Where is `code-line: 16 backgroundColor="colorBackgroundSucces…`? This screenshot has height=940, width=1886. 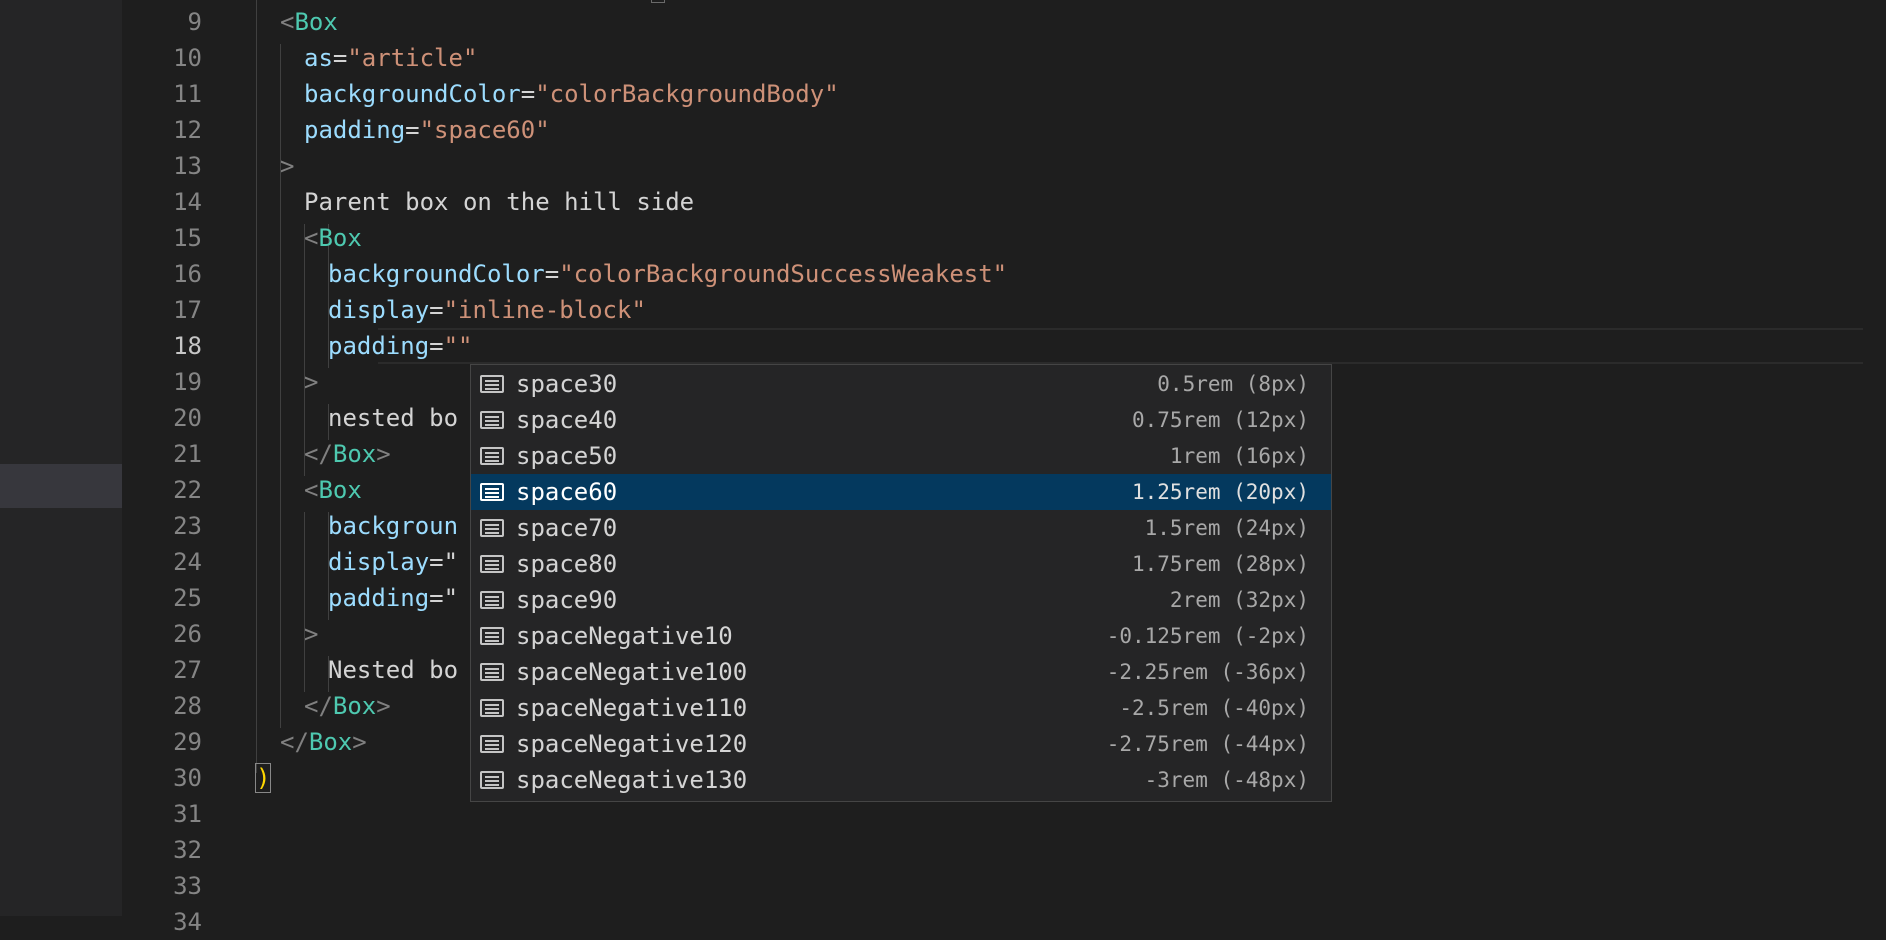
code-line: 16 backgroundColor="colorBackgroundSucces… is located at coordinates (1004, 274).